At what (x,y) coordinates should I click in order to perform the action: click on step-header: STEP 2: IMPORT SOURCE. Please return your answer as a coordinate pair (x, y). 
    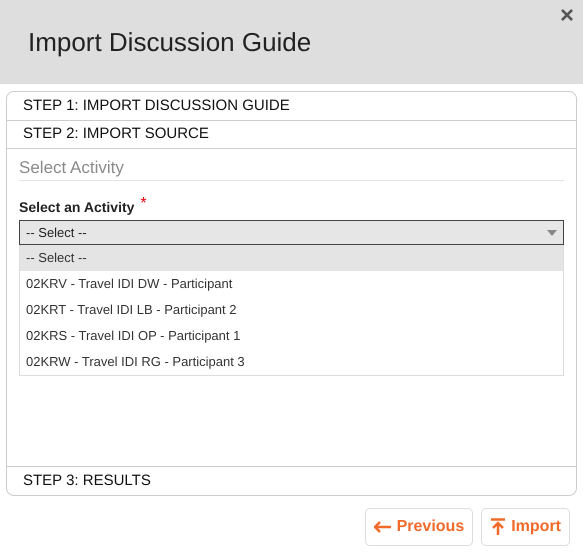
    Looking at the image, I should click on (291, 135).